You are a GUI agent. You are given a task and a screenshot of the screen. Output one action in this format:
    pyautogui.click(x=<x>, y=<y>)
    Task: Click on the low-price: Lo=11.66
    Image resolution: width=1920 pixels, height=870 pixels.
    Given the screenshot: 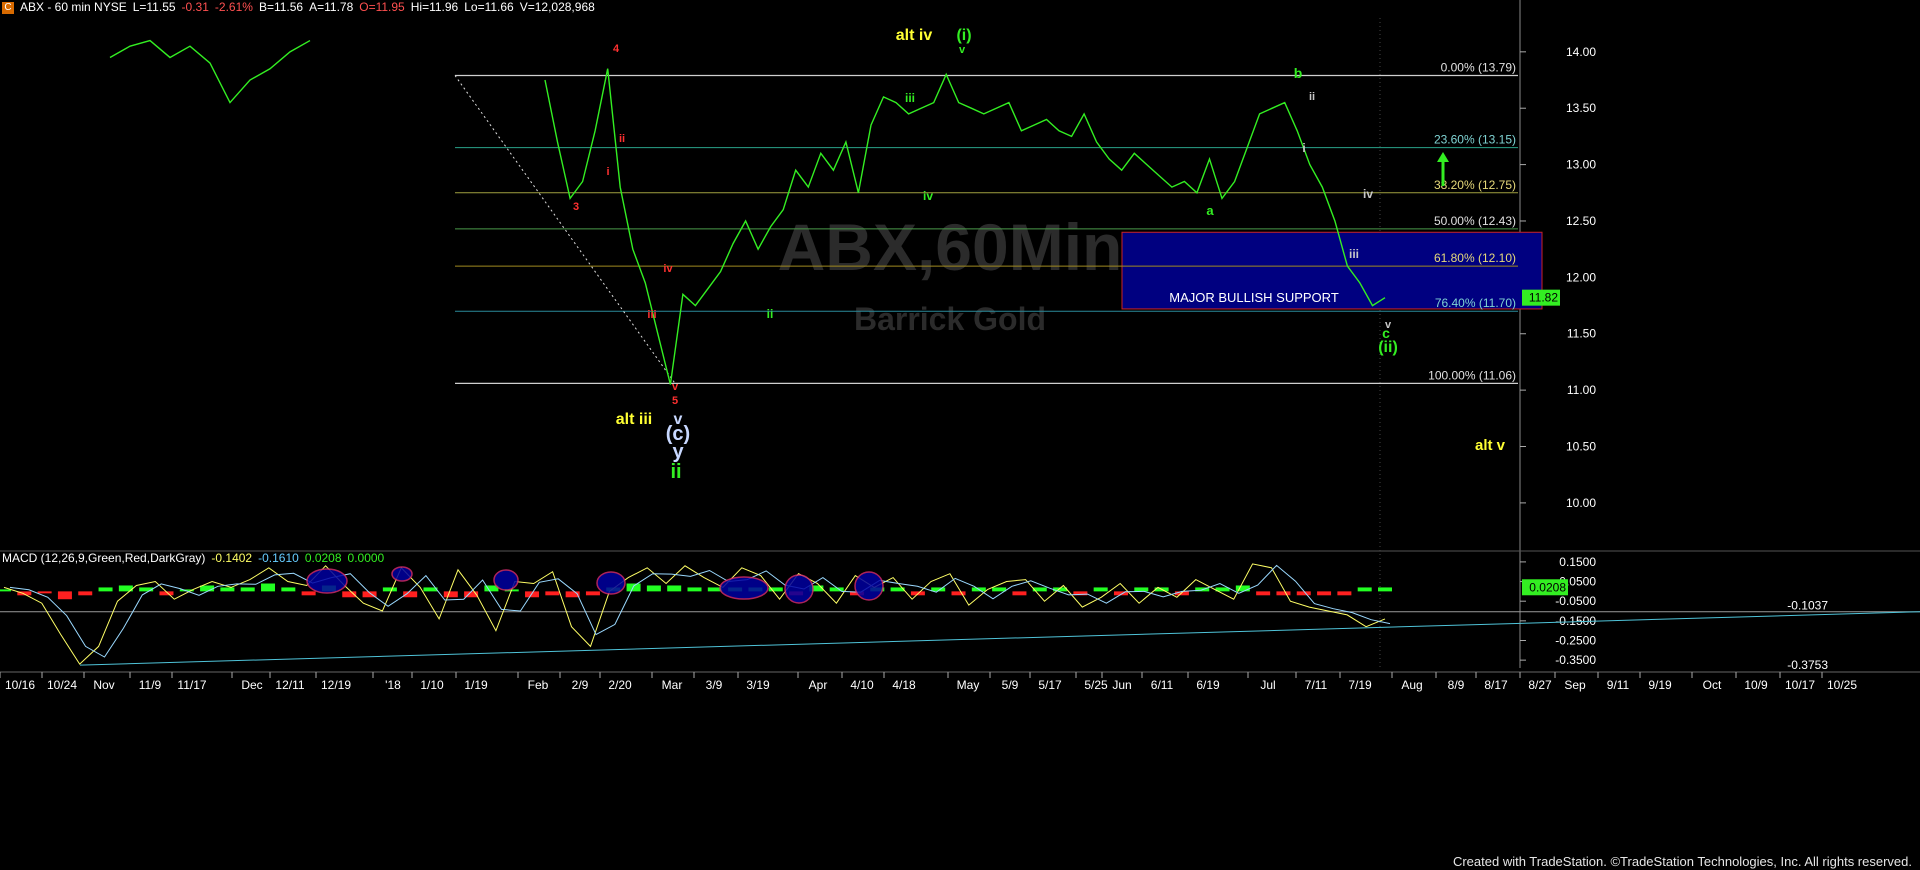 What is the action you would take?
    pyautogui.click(x=489, y=7)
    